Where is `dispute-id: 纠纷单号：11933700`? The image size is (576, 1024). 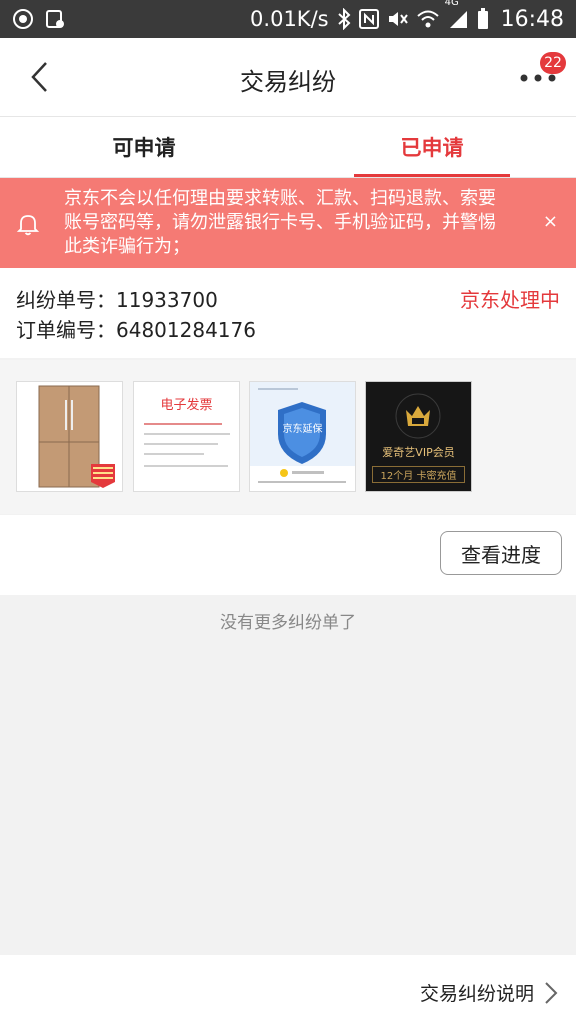 dispute-id: 纠纷单号：11933700 is located at coordinates (117, 298).